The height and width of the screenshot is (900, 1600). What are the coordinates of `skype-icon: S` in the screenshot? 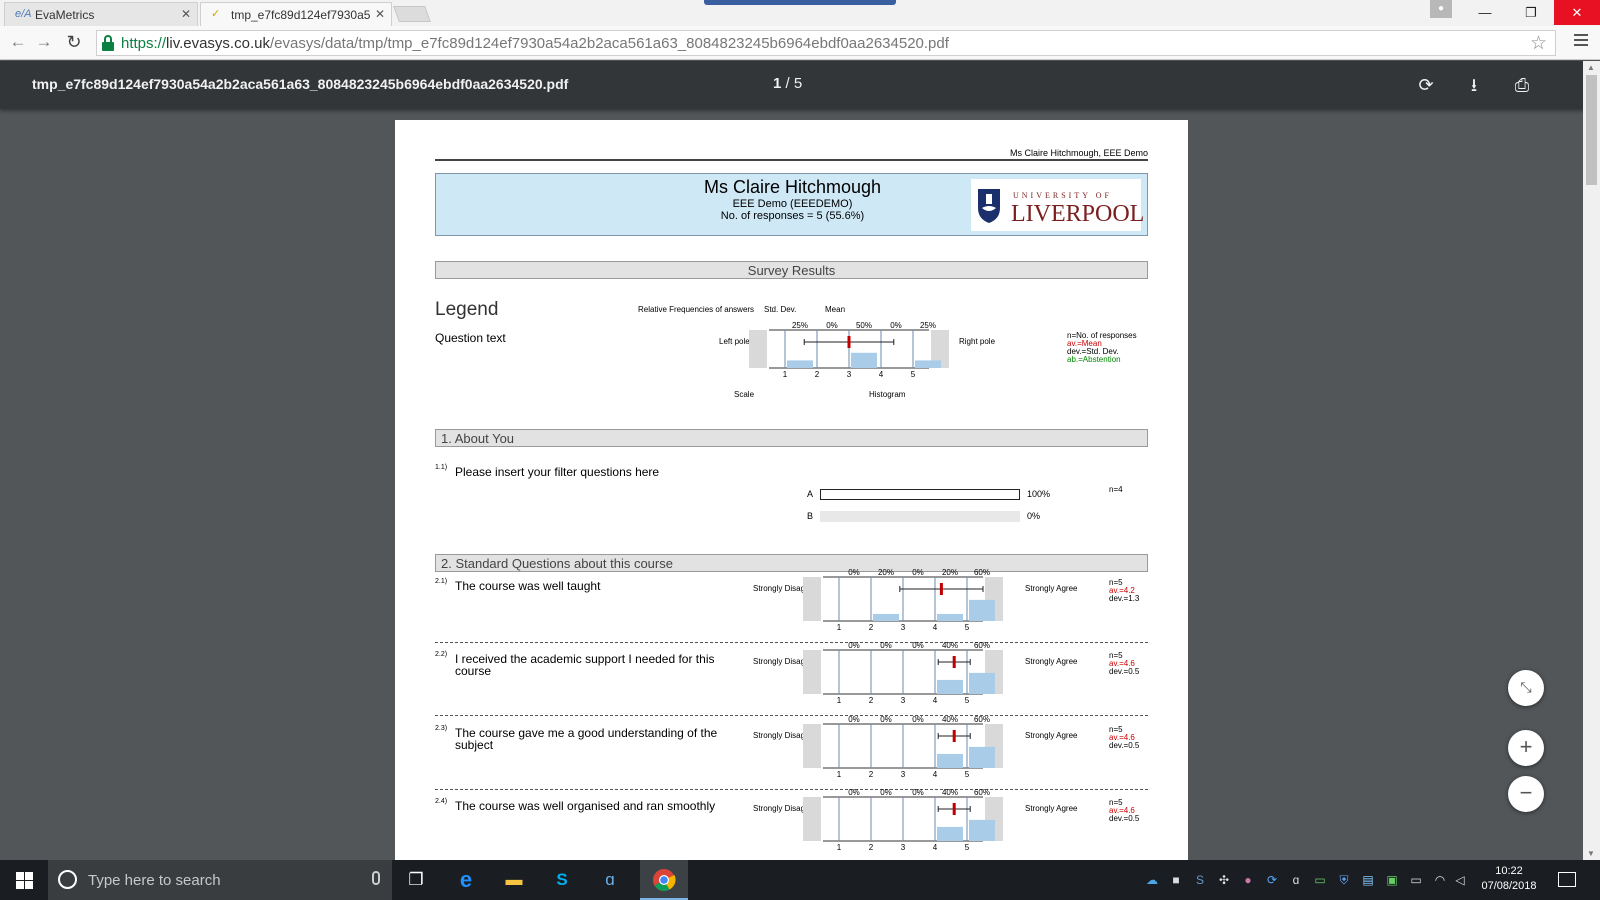 It's located at (562, 880).